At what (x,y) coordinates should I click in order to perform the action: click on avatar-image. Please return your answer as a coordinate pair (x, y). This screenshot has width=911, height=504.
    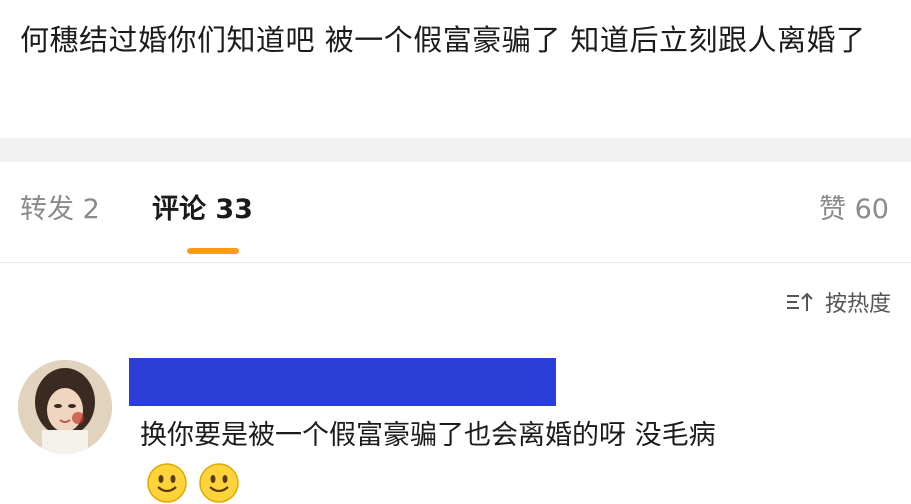
    Looking at the image, I should click on (65, 407).